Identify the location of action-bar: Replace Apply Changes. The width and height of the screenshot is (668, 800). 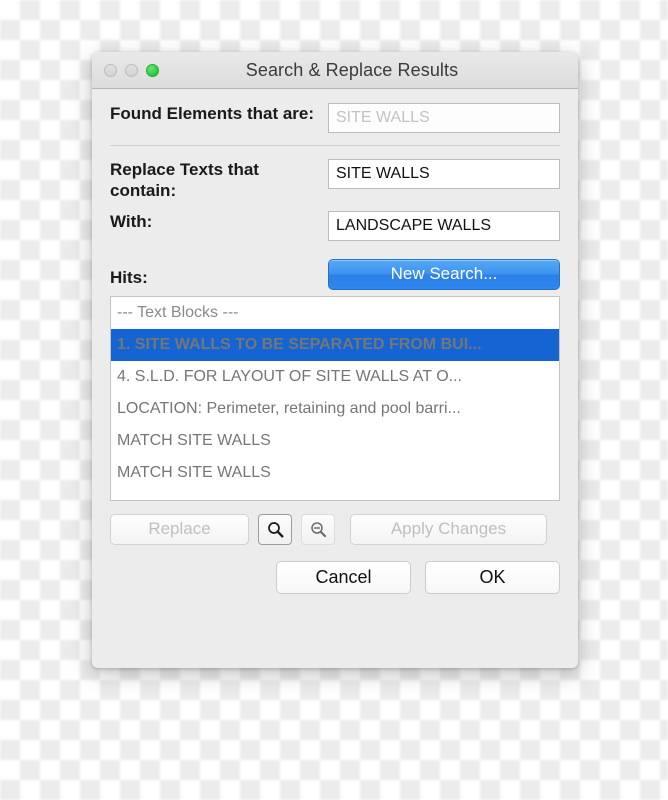
(335, 529).